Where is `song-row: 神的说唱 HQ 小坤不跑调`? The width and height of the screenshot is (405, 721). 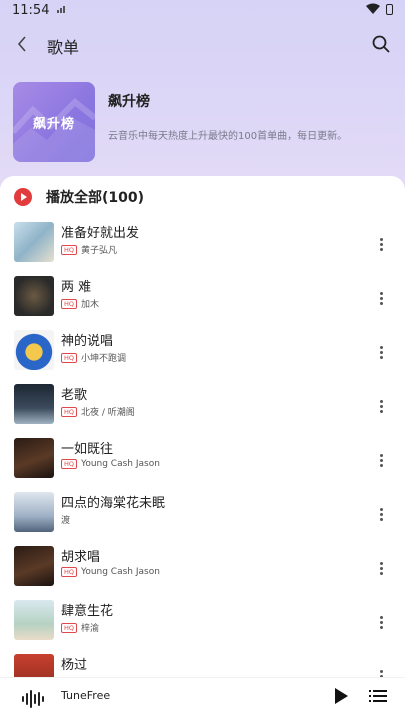 song-row: 神的说唱 HQ 小坤不跑调 is located at coordinates (202, 357).